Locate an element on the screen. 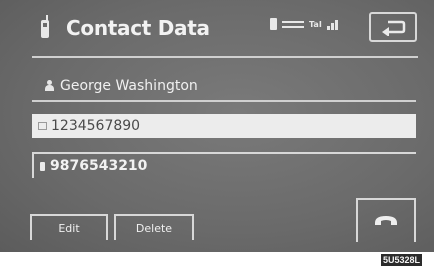 The height and width of the screenshot is (268, 443). contact-name-row: George Washington is located at coordinates (121, 86).